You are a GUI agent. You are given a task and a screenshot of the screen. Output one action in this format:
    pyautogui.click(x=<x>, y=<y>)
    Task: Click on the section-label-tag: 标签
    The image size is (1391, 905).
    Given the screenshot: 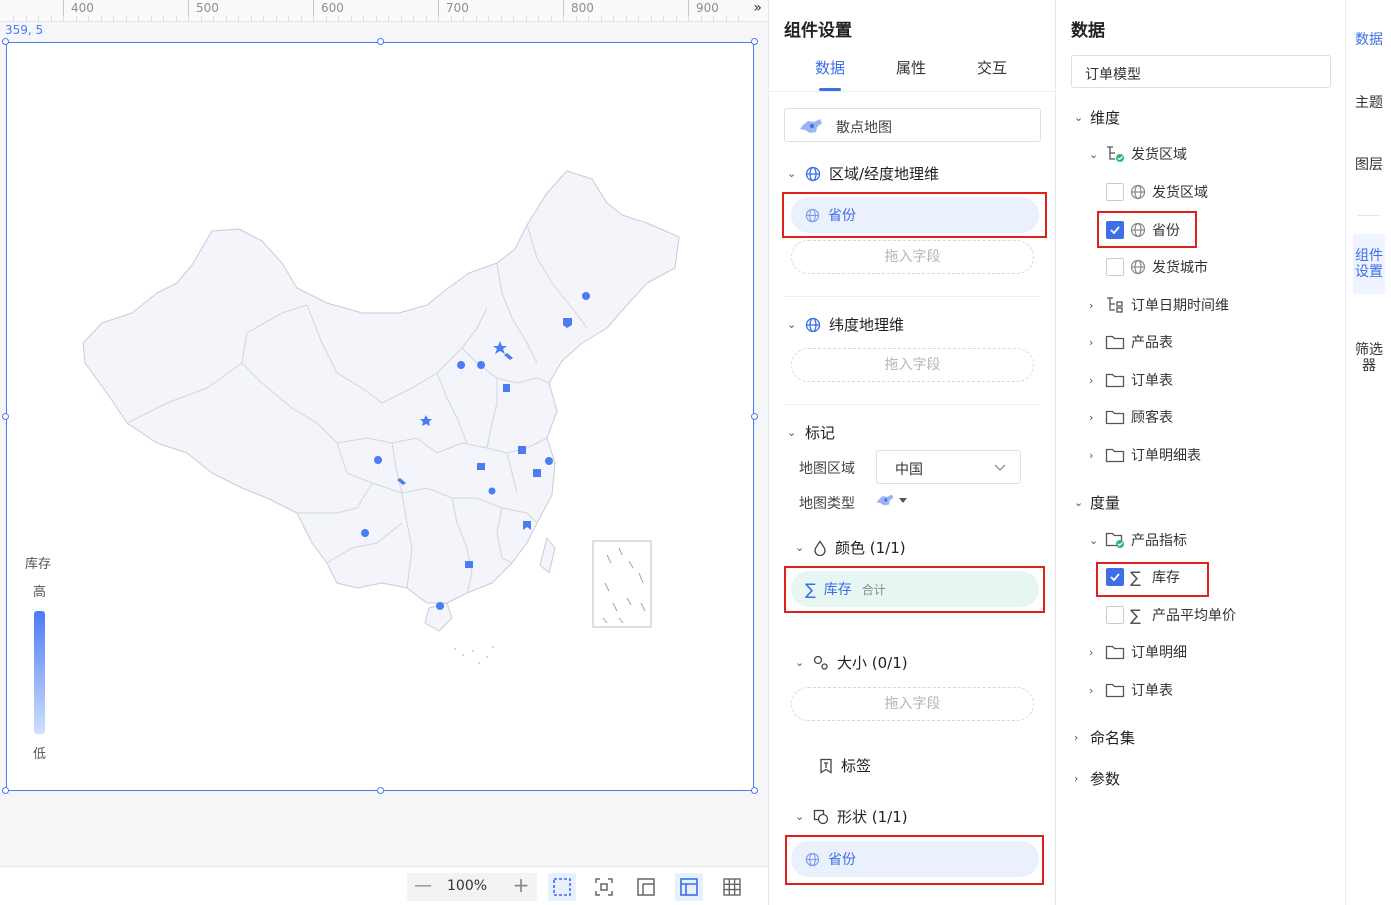 What is the action you would take?
    pyautogui.click(x=845, y=765)
    